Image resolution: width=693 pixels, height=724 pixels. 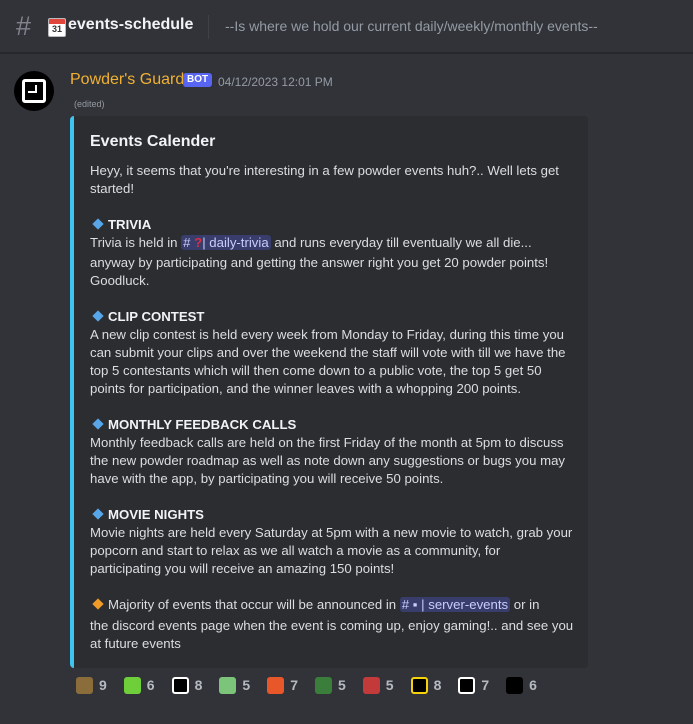 What do you see at coordinates (198, 80) in the screenshot?
I see `bot-badge: BOT` at bounding box center [198, 80].